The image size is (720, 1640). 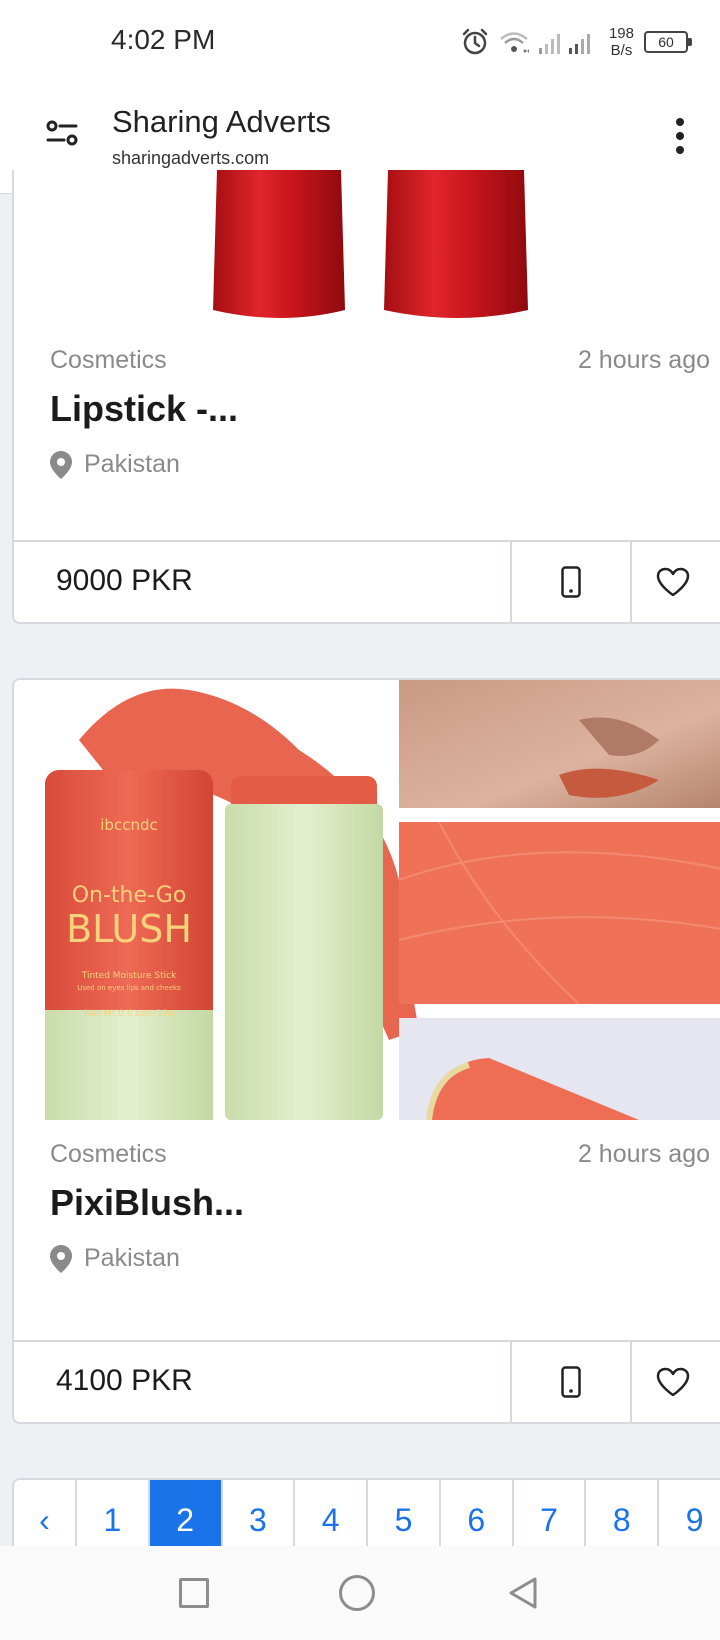 What do you see at coordinates (163, 39) in the screenshot?
I see `status-time: 4:02 PM` at bounding box center [163, 39].